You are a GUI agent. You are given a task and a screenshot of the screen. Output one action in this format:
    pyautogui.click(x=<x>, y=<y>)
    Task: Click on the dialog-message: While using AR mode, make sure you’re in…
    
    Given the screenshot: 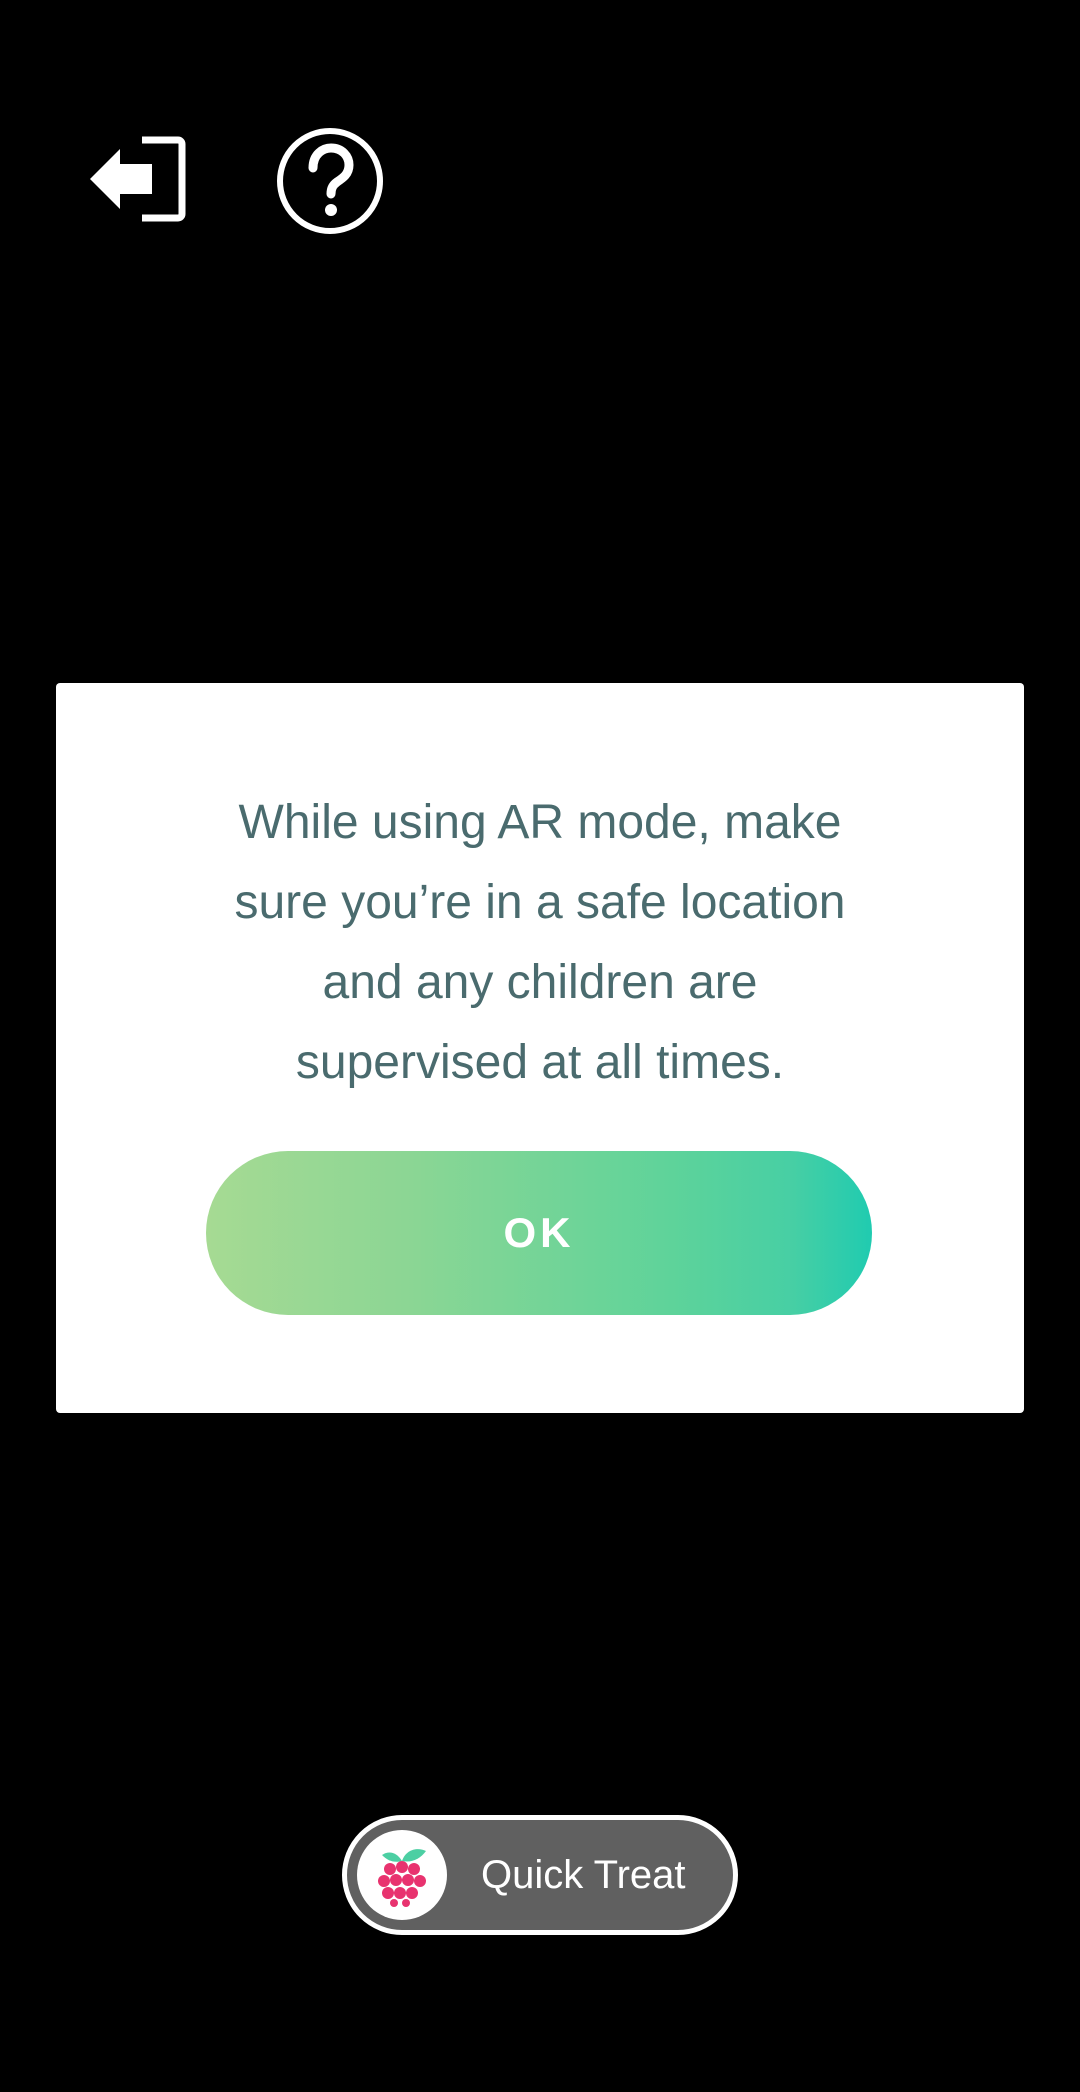 What is the action you would take?
    pyautogui.click(x=540, y=942)
    